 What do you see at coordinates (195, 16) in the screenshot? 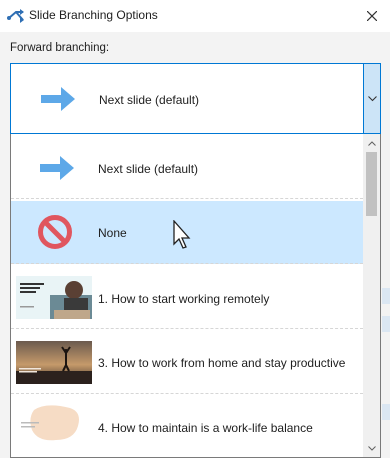
I see `title-bar: Slide Branching Options` at bounding box center [195, 16].